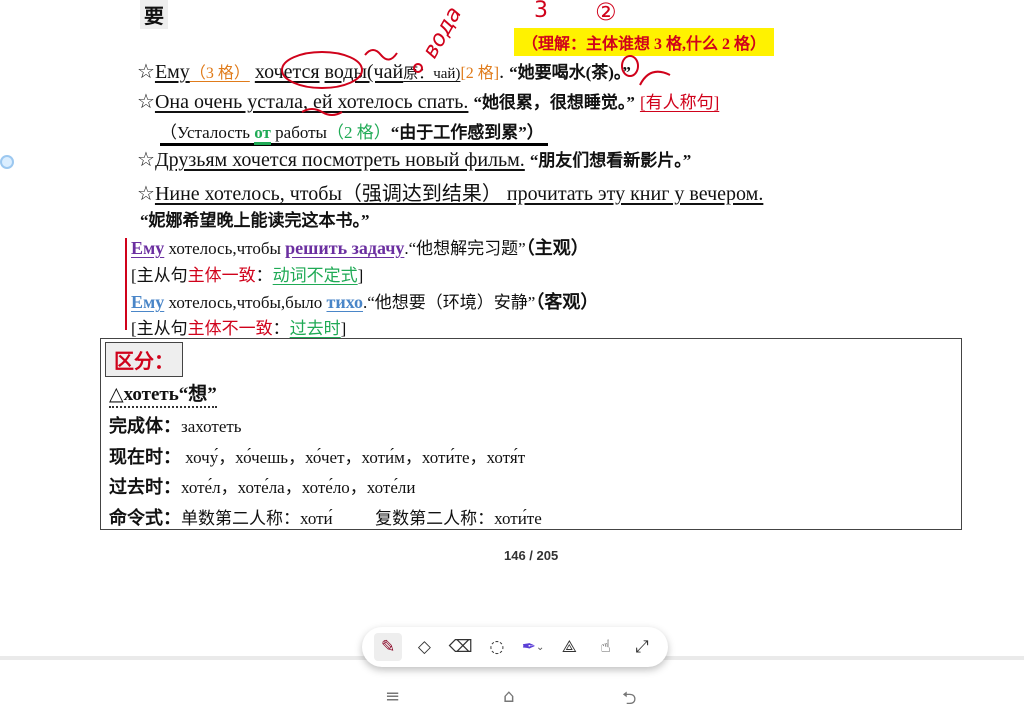 This screenshot has width=1024, height=720. I want to click on box-heading: △хотеть“想”, so click(163, 393).